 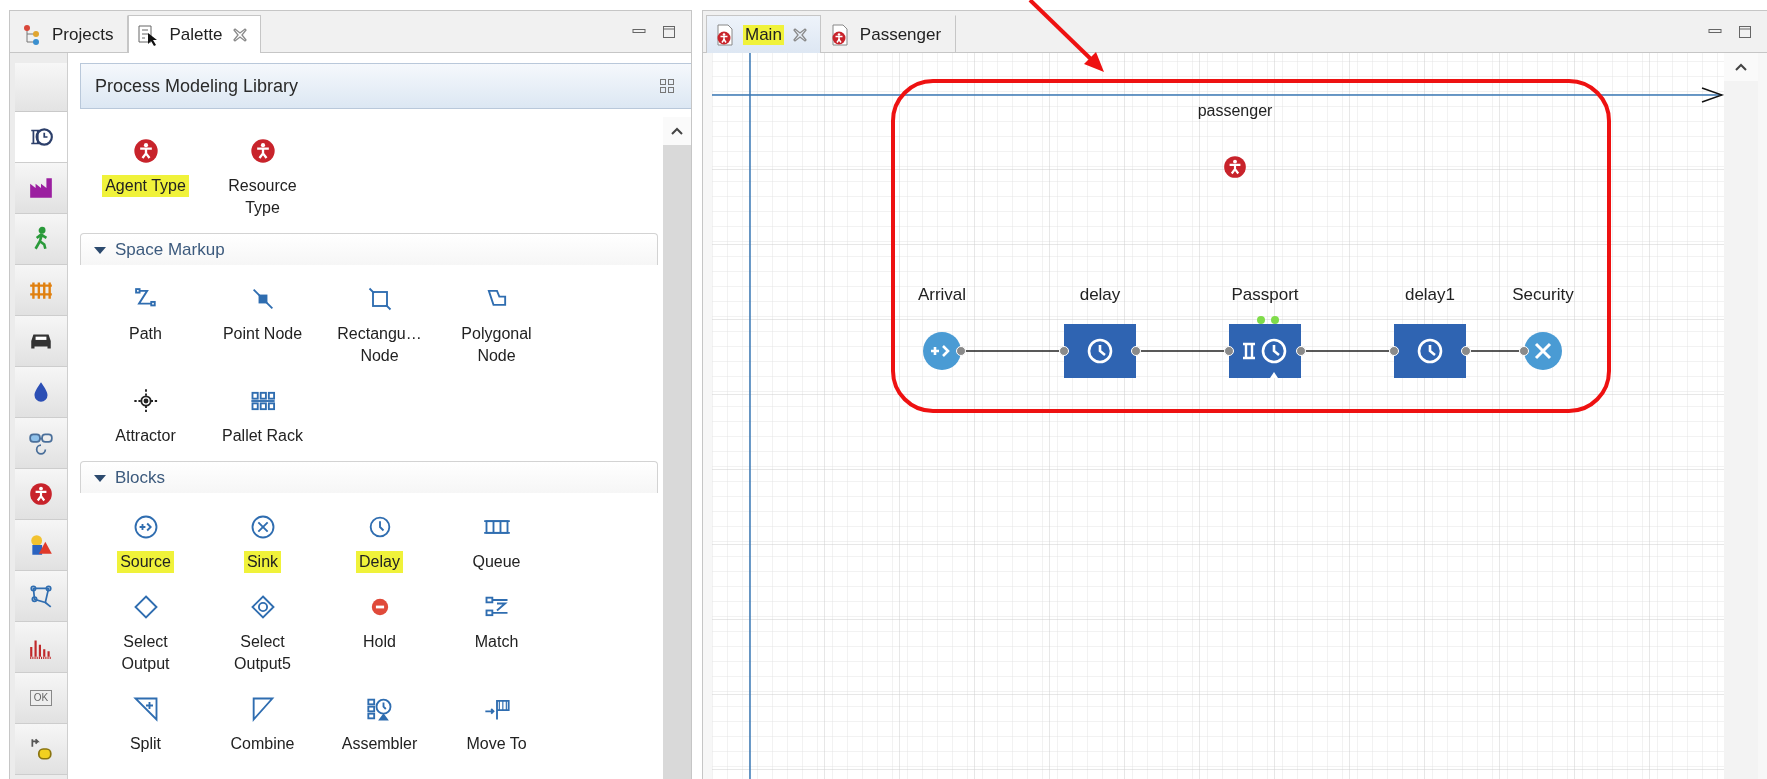 I want to click on tanks-icon, so click(x=41, y=443).